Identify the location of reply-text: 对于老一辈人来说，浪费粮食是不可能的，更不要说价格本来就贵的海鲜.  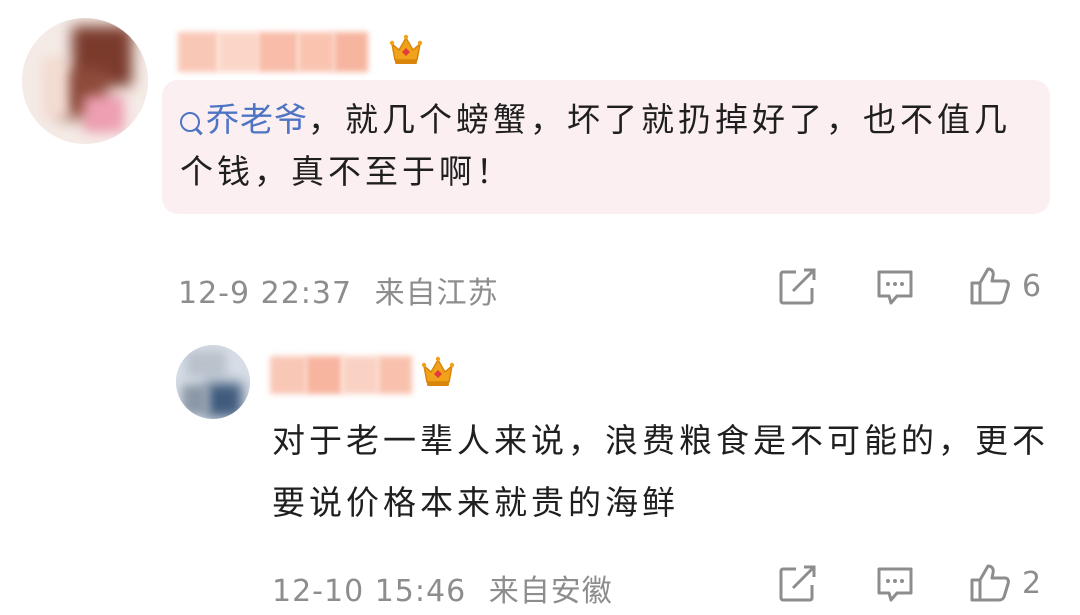
(660, 471).